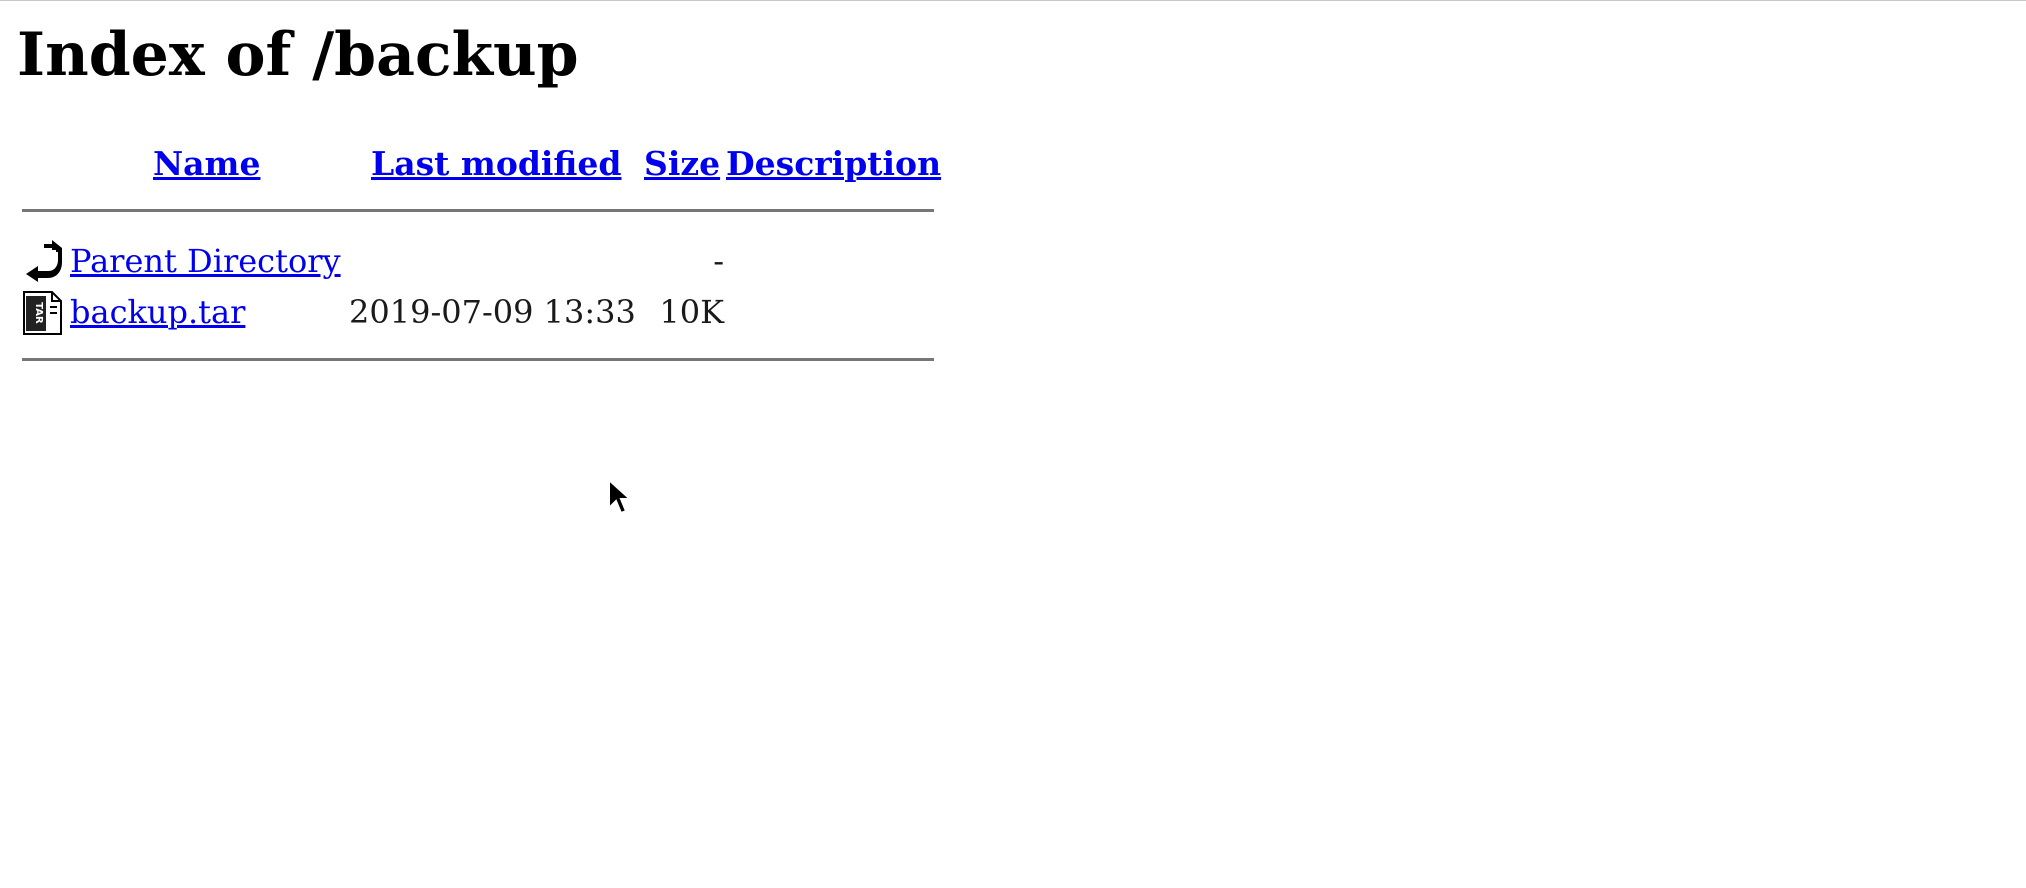  What do you see at coordinates (682, 164) in the screenshot?
I see `column-header-size: Size` at bounding box center [682, 164].